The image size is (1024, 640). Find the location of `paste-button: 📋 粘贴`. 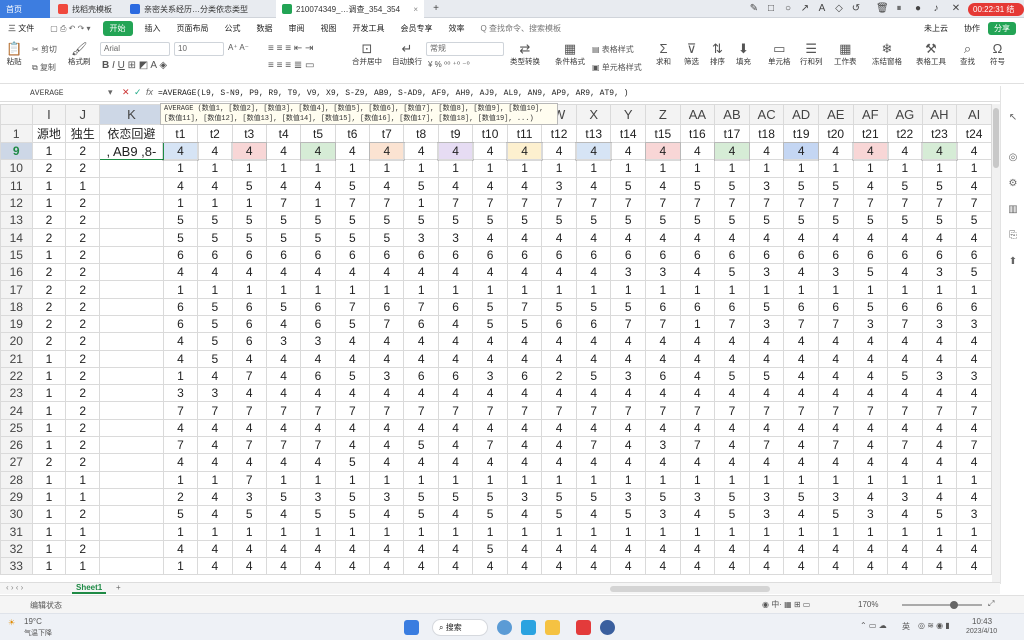

paste-button: 📋 粘贴 is located at coordinates (14, 54).